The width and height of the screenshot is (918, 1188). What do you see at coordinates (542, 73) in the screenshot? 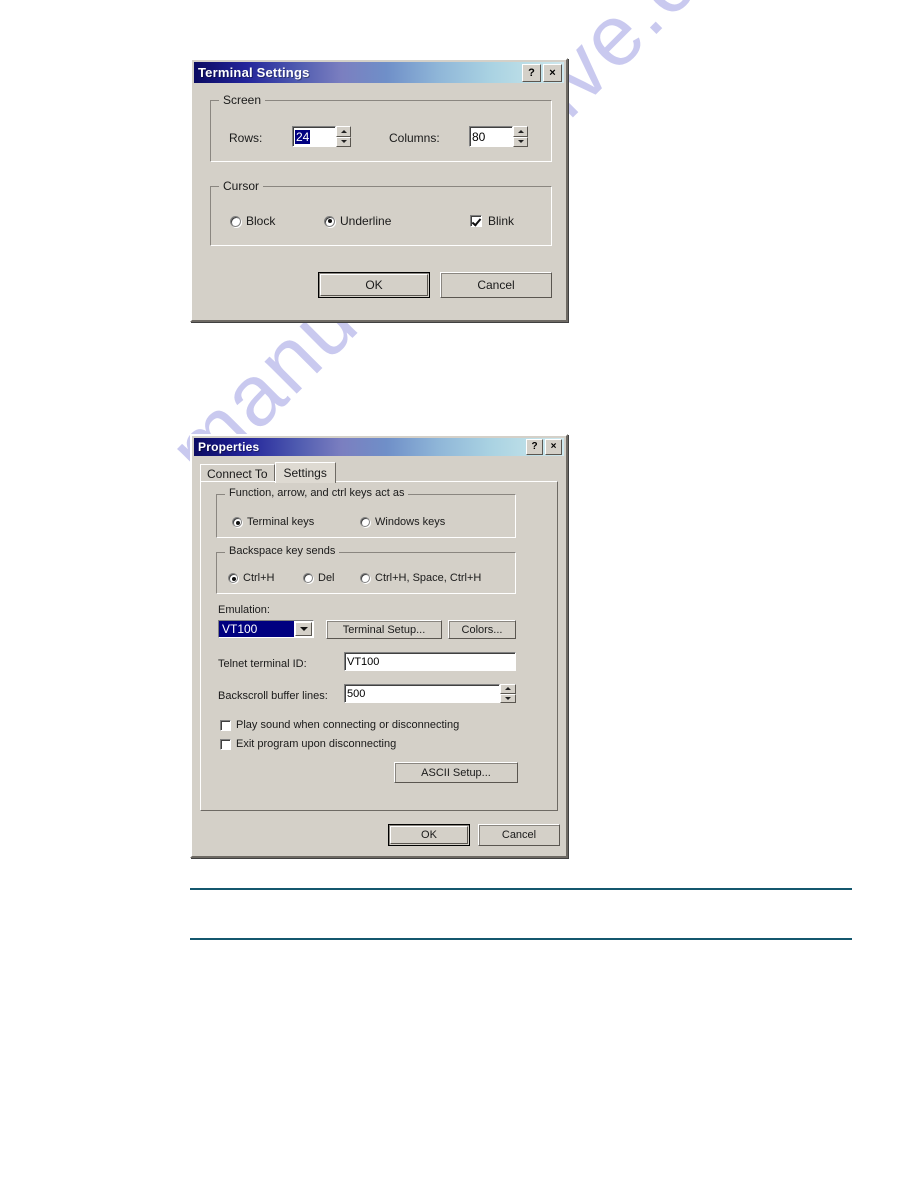
I see `terminal-settings-titlebar-buttons: ? ×` at bounding box center [542, 73].